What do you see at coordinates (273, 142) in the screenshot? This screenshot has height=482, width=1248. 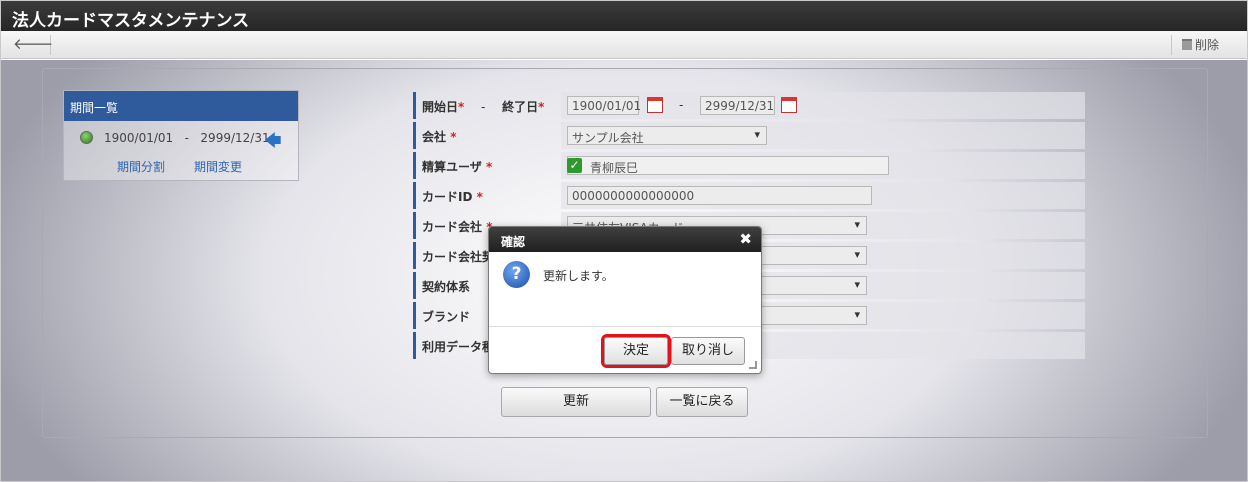 I see `arrow-left-icon: 🡄` at bounding box center [273, 142].